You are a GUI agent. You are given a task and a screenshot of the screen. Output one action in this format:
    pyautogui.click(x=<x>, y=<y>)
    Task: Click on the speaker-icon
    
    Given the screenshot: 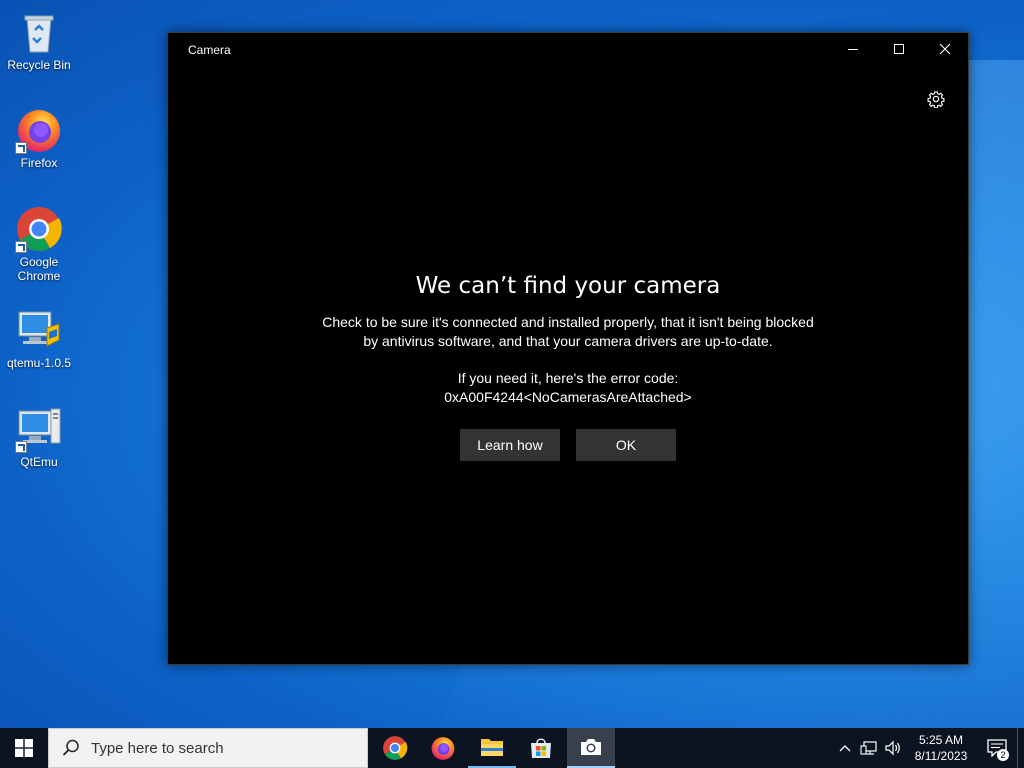 What is the action you would take?
    pyautogui.click(x=892, y=748)
    